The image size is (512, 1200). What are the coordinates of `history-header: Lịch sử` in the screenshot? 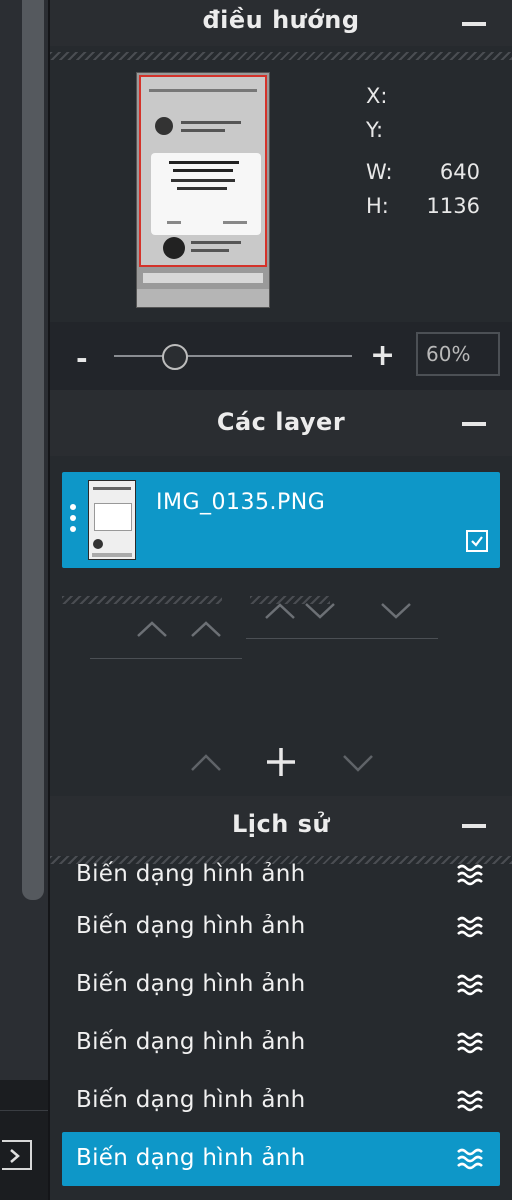 It's located at (281, 826).